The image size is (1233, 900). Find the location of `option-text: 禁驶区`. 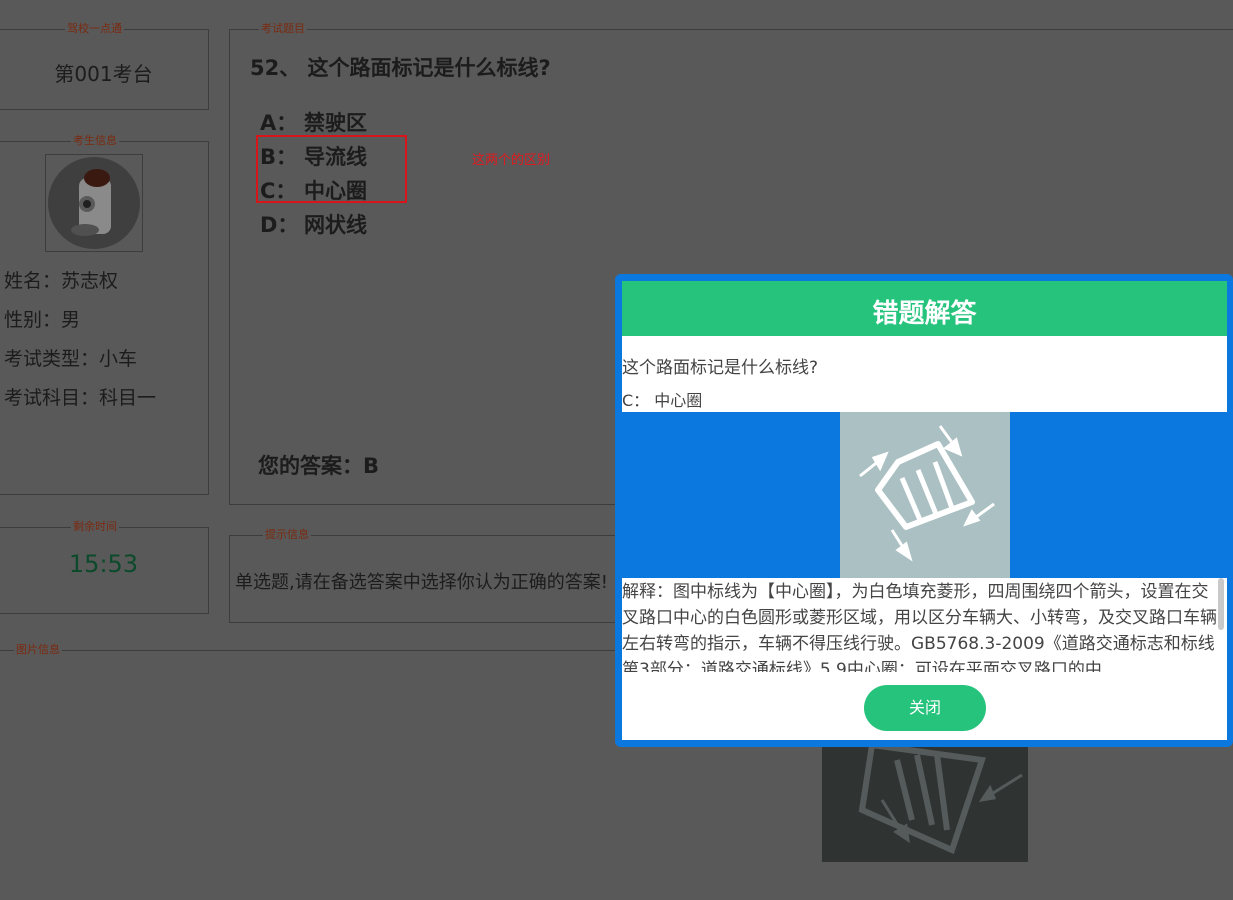

option-text: 禁驶区 is located at coordinates (335, 123).